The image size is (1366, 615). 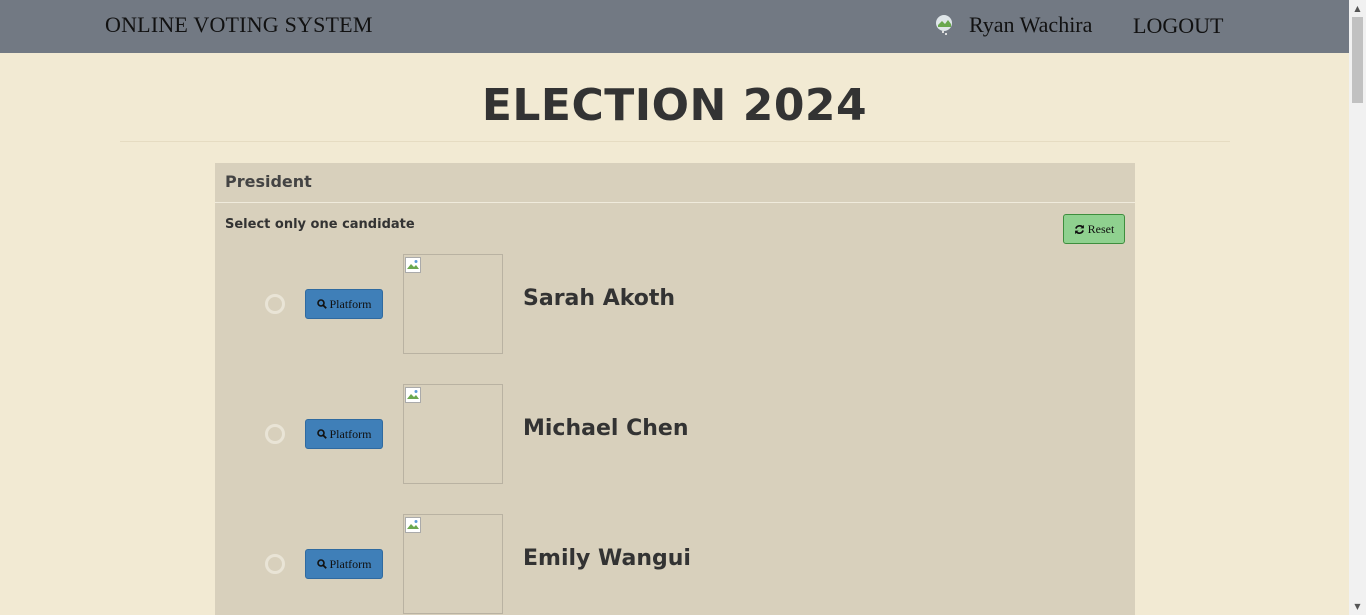 What do you see at coordinates (674, 105) in the screenshot?
I see `page-title: ELECTION 2024` at bounding box center [674, 105].